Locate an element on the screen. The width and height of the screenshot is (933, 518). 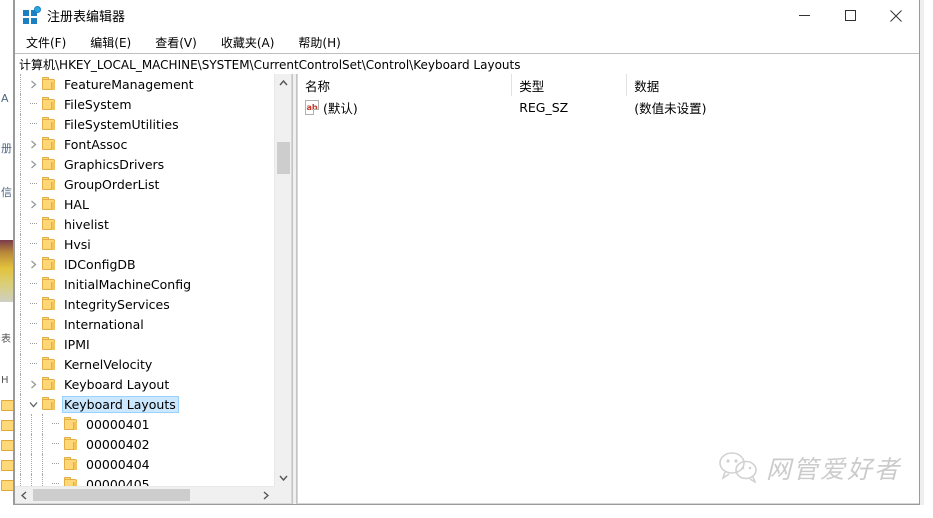
column-header-name: 名称 is located at coordinates (405, 85).